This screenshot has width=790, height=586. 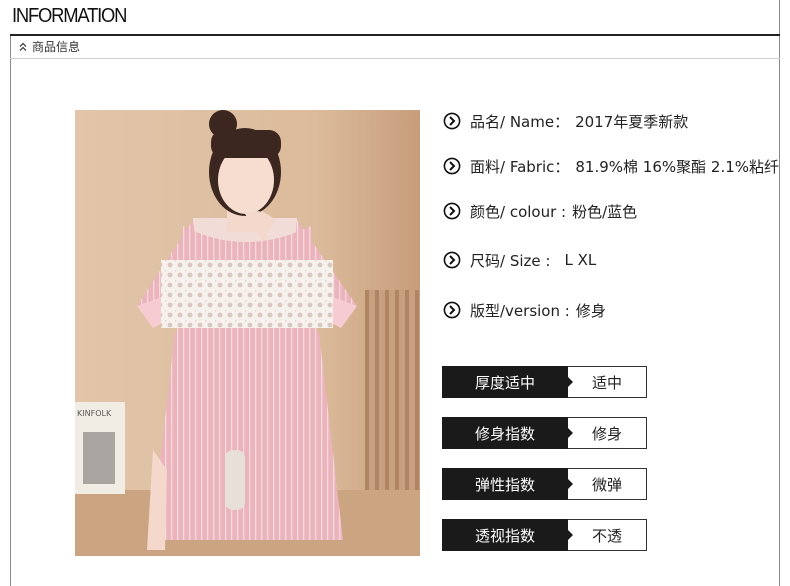 I want to click on spec-row-version: 版型/version : 修身, so click(x=524, y=310).